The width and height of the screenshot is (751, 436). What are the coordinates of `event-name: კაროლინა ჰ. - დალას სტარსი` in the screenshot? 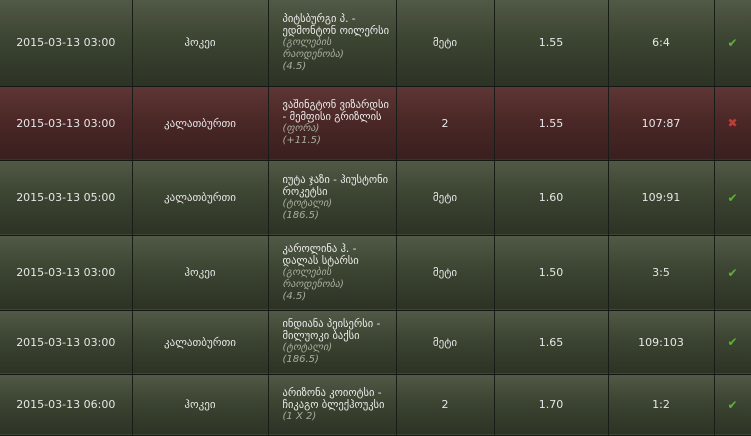 It's located at (339, 255).